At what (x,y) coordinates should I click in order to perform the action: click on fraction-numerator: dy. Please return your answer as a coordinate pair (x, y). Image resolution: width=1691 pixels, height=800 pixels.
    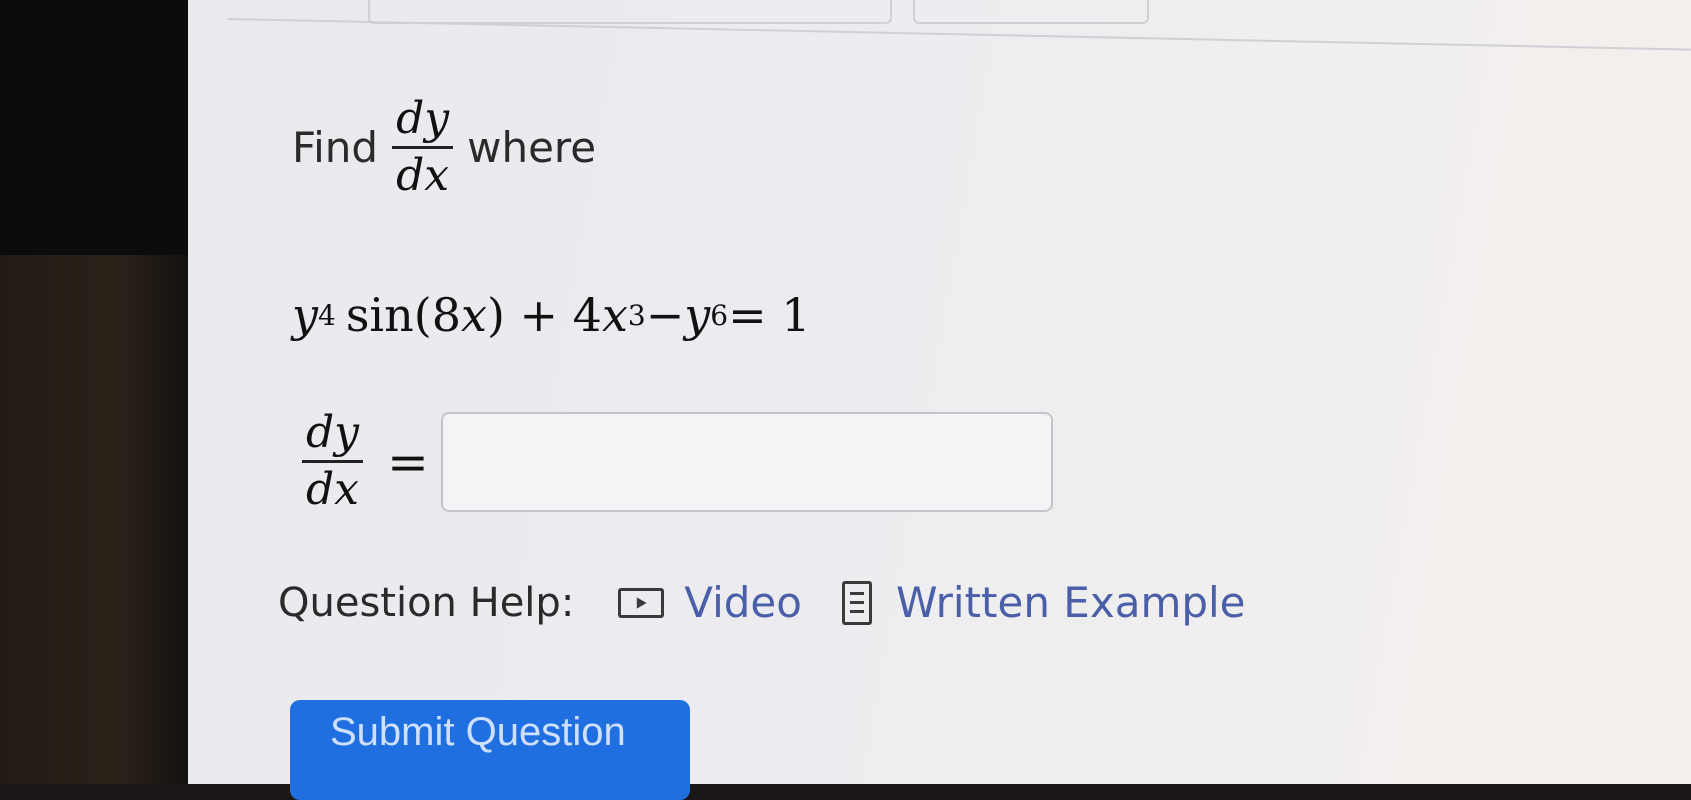
    Looking at the image, I should click on (423, 118).